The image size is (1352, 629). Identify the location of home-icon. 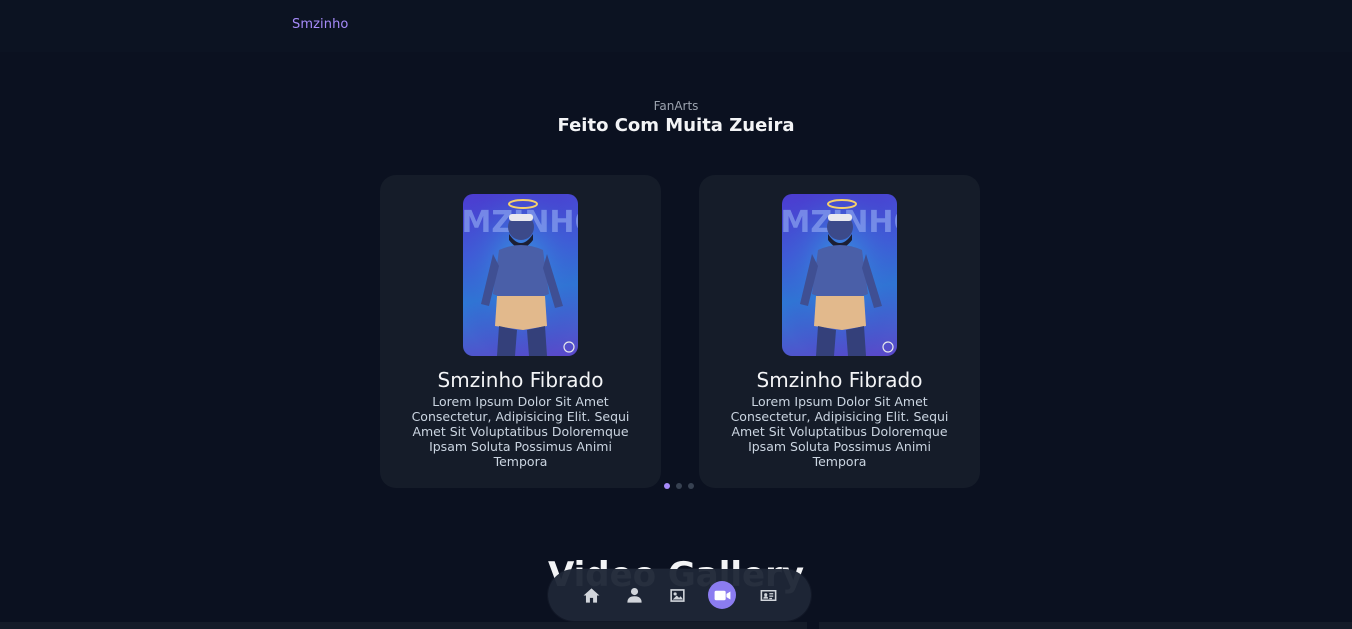
(591, 595).